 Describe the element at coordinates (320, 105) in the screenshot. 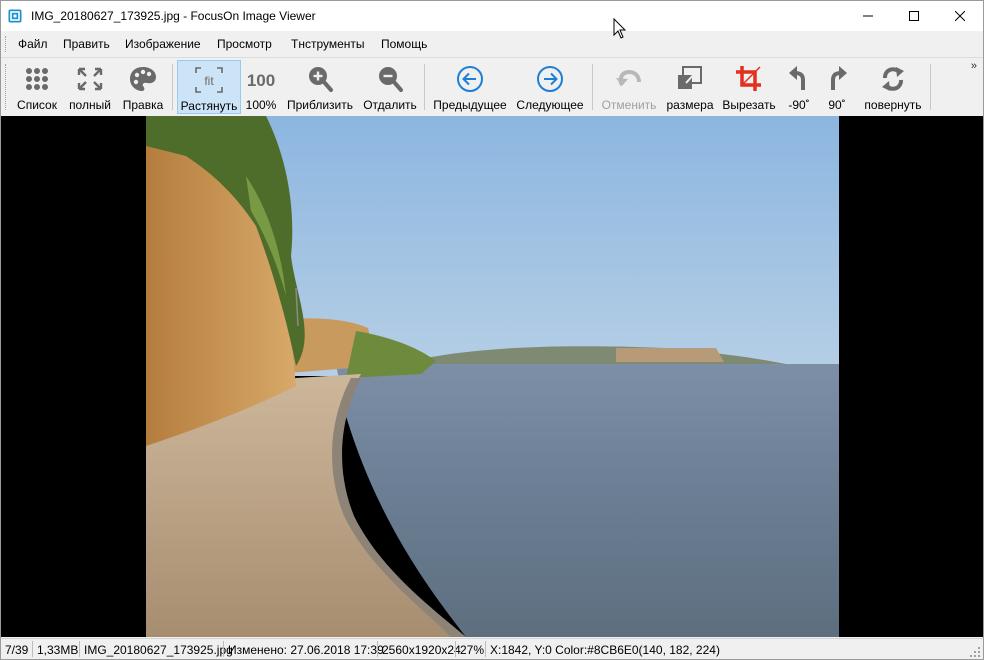

I see `zoom-in-label: Приблизить` at that location.